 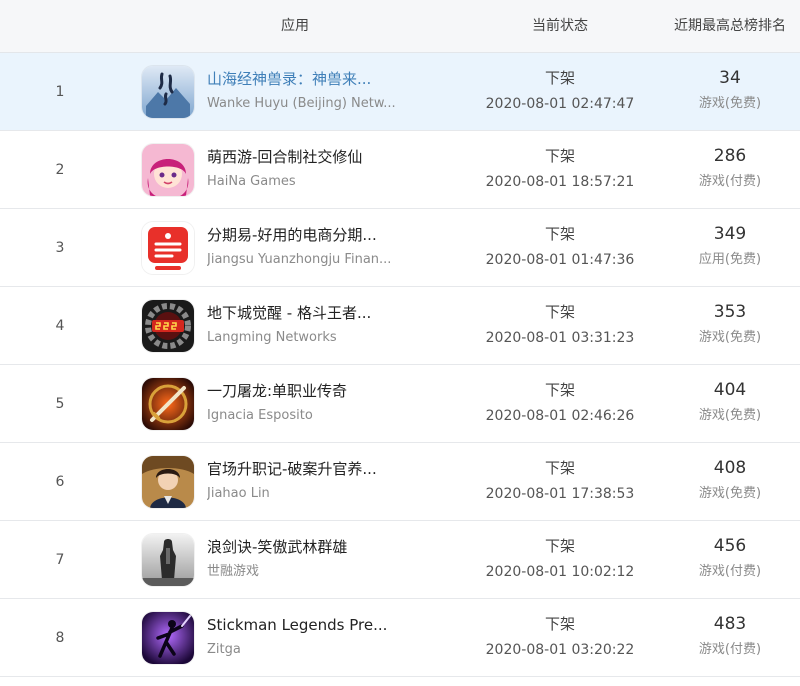 What do you see at coordinates (168, 170) in the screenshot?
I see `anime-girl-icon` at bounding box center [168, 170].